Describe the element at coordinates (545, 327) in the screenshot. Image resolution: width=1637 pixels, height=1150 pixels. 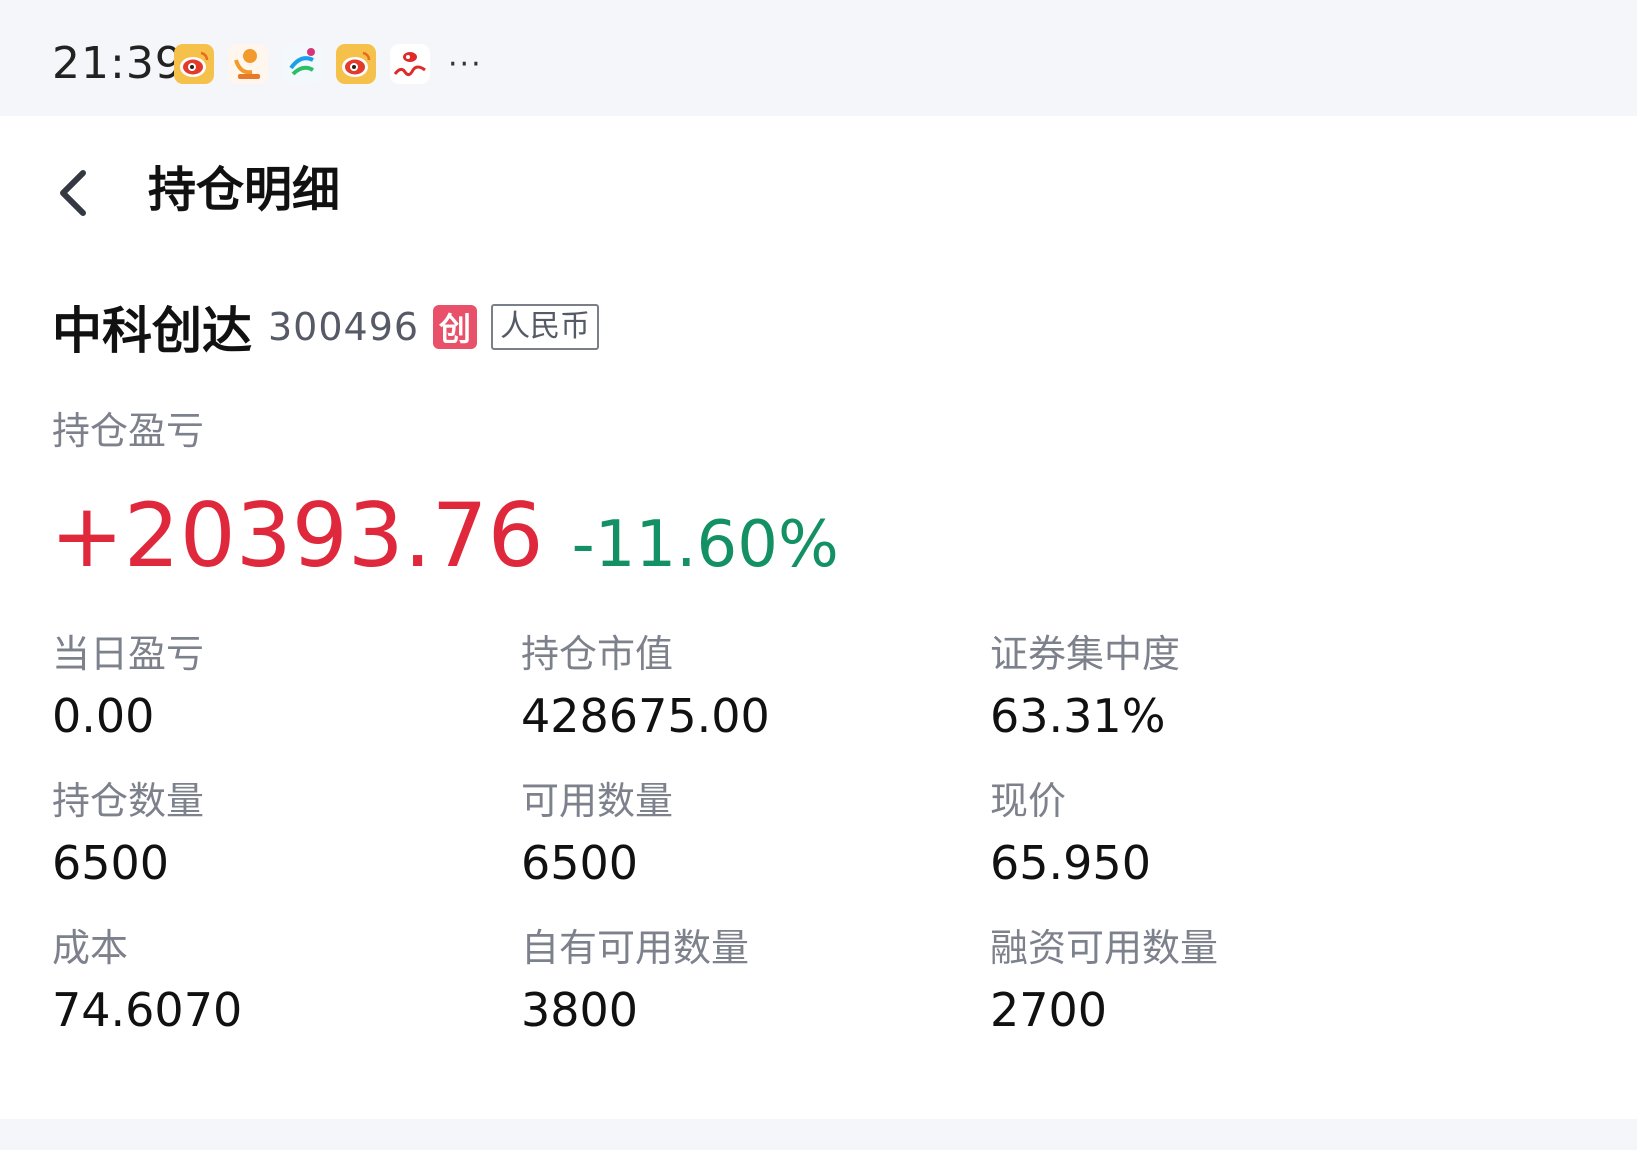
I see `currency-badge: 人民币` at that location.